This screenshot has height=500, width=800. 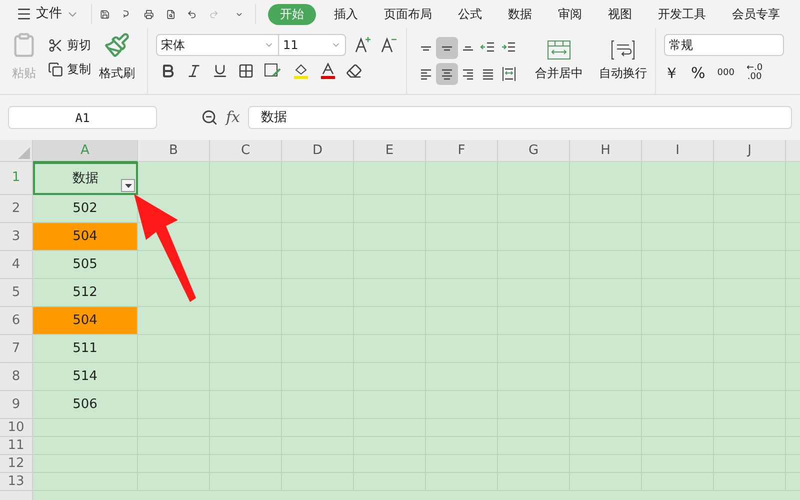 What do you see at coordinates (16, 321) in the screenshot?
I see `row-header: 6` at bounding box center [16, 321].